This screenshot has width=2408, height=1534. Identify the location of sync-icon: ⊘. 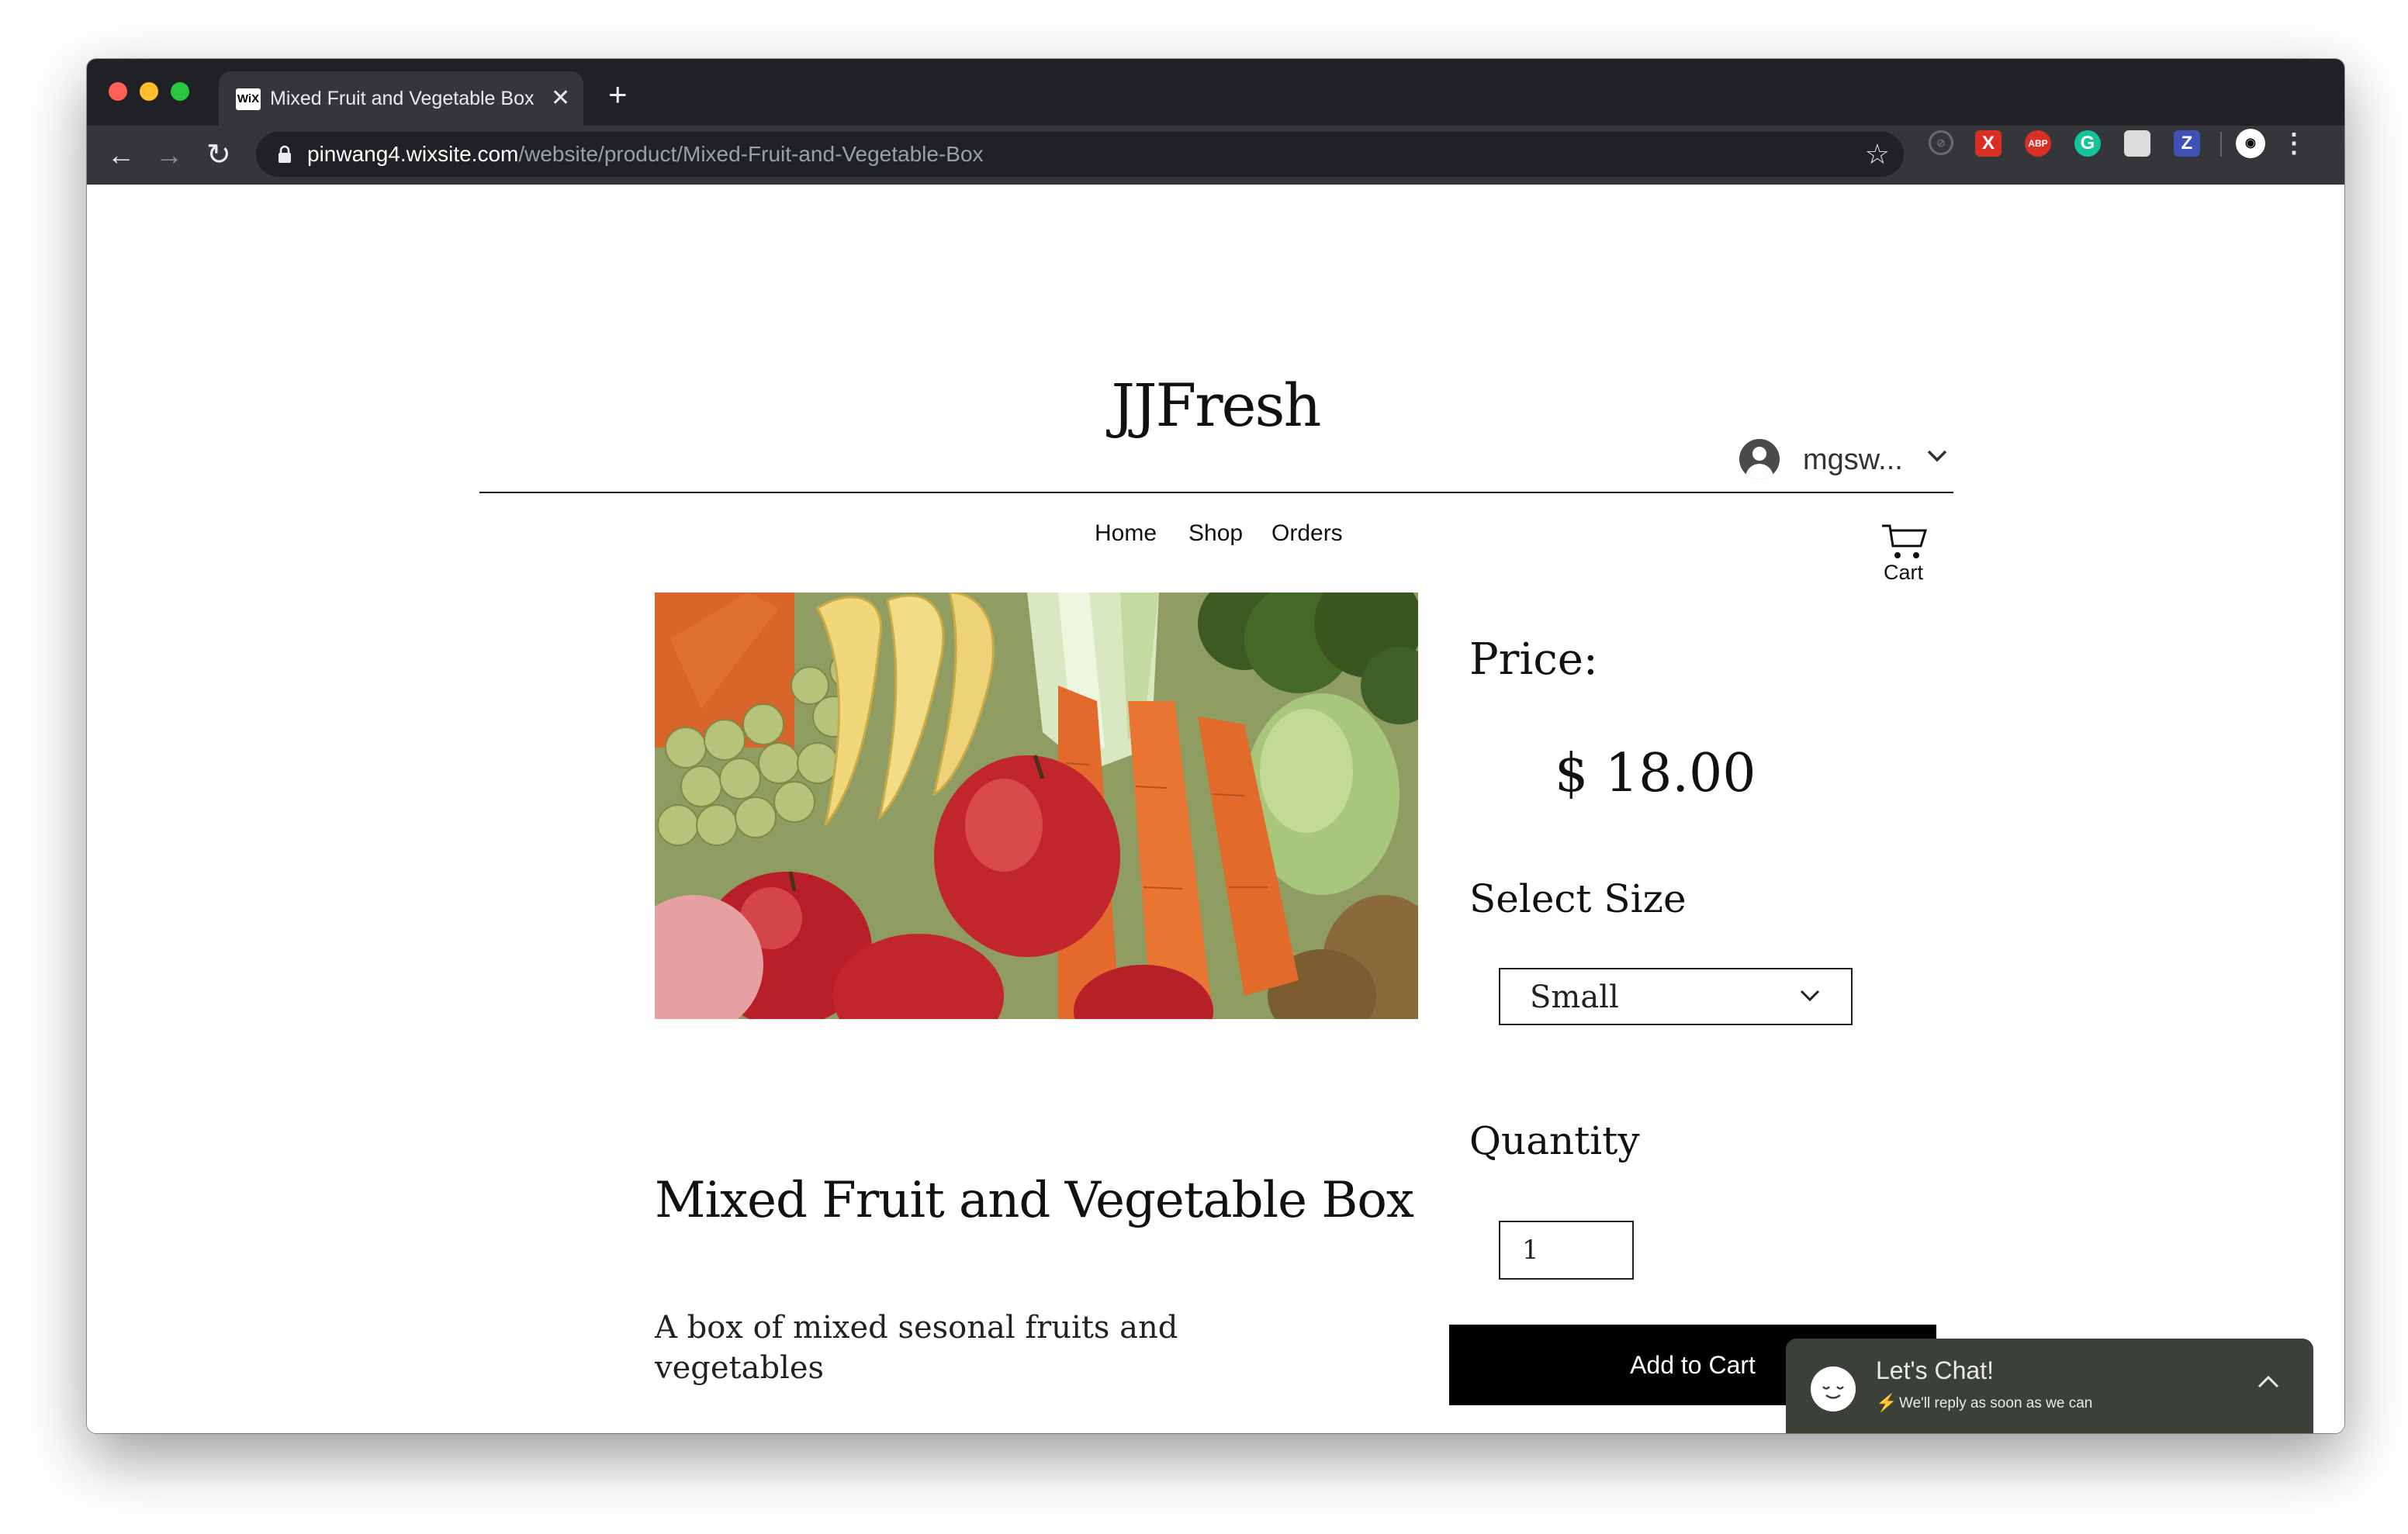
(1941, 142).